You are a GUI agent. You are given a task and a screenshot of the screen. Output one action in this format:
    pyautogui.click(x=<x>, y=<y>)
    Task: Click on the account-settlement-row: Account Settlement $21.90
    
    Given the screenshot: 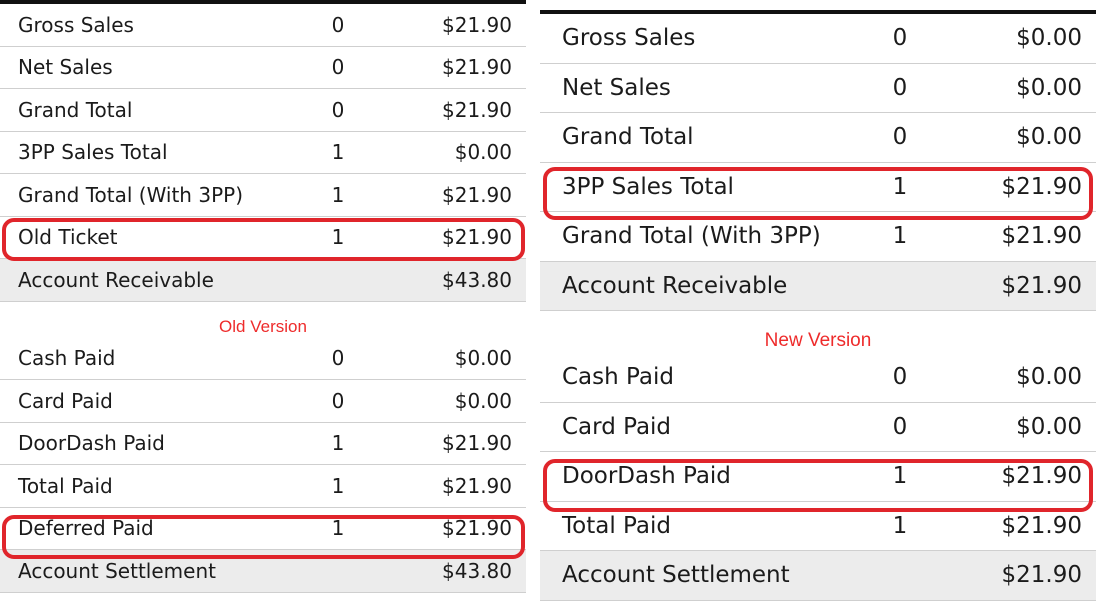 What is the action you would take?
    pyautogui.click(x=818, y=576)
    